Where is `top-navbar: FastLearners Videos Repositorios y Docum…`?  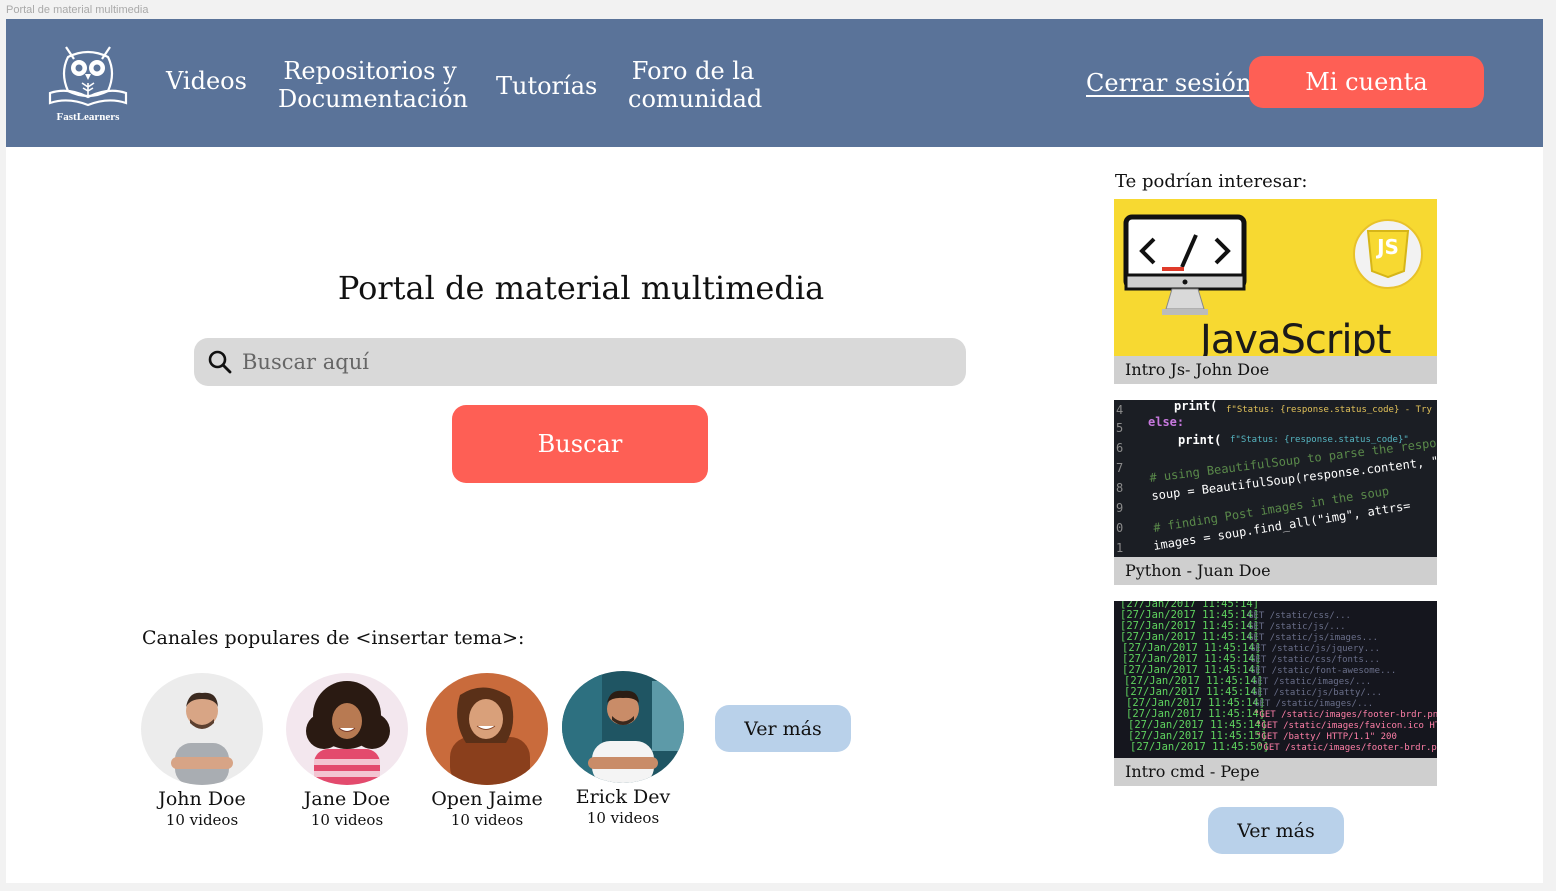 top-navbar: FastLearners Videos Repositorios y Docum… is located at coordinates (774, 83).